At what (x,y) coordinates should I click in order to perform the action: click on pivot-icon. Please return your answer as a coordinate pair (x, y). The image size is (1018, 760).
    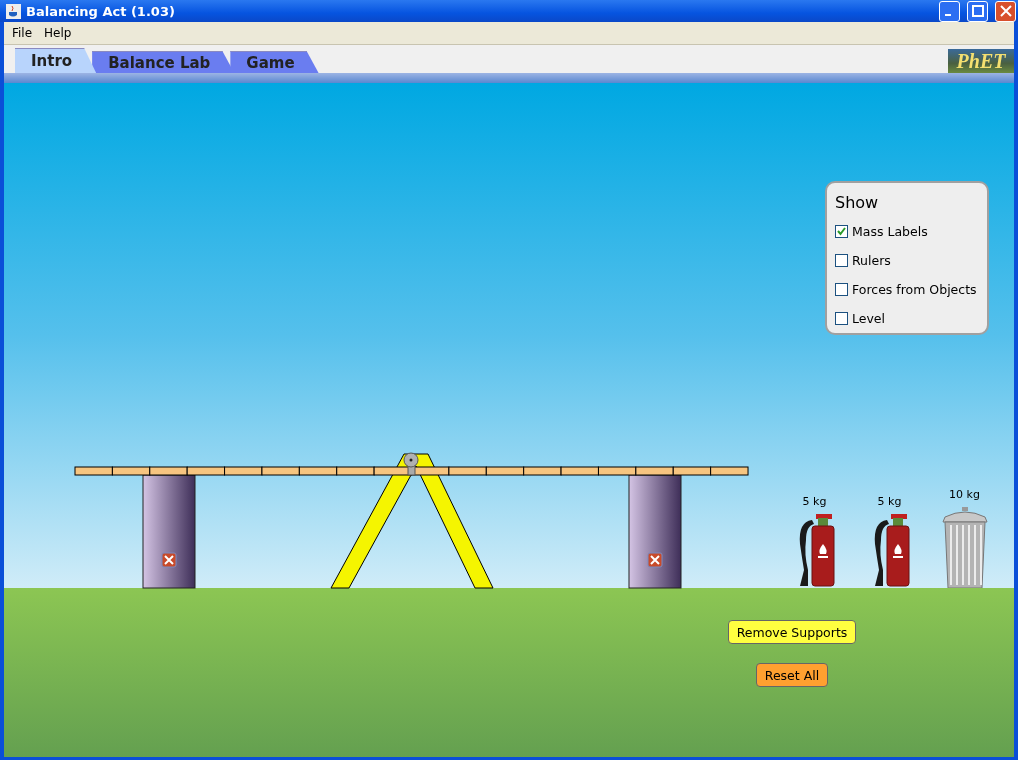
    Looking at the image, I should click on (411, 464).